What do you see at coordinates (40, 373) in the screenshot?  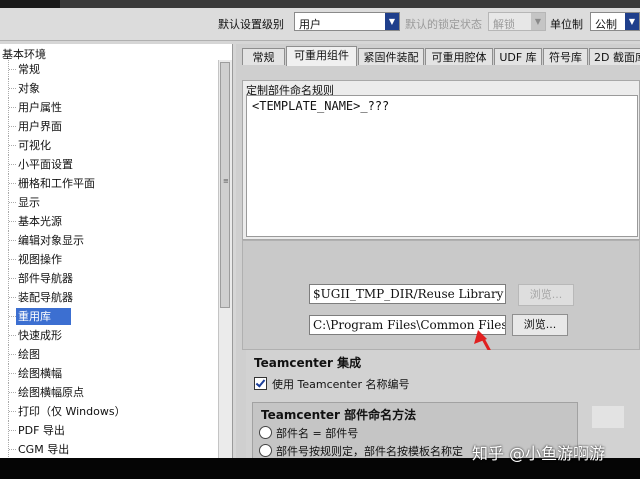 I see `tree-item-label: 绘图横幅` at bounding box center [40, 373].